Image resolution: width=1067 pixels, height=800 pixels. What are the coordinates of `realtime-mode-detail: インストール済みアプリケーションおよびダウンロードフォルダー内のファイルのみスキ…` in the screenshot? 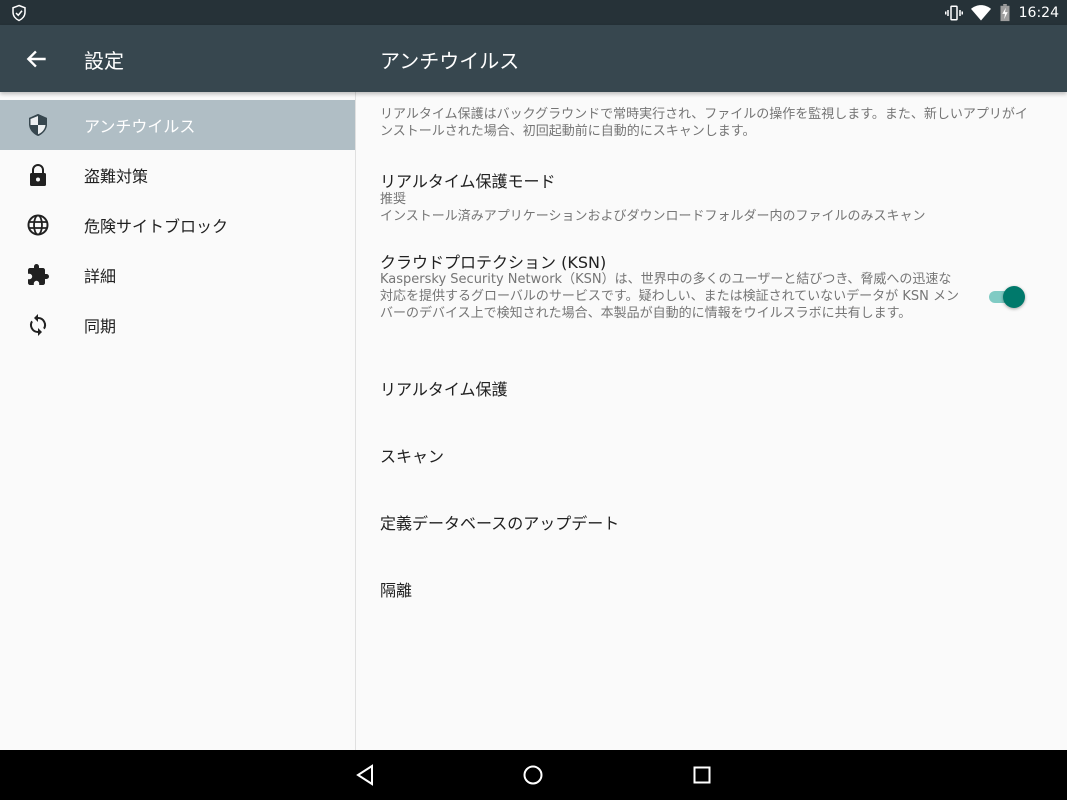 It's located at (653, 216).